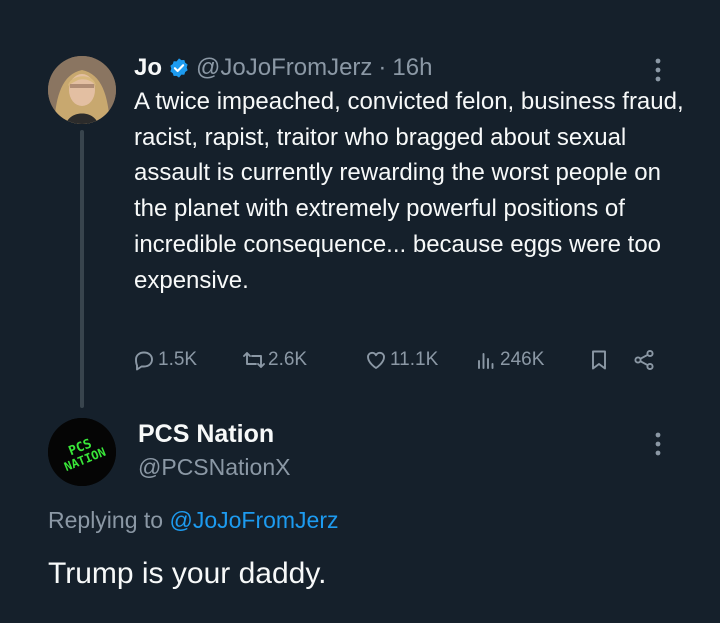  What do you see at coordinates (178, 359) in the screenshot?
I see `reply-count: 1.5K` at bounding box center [178, 359].